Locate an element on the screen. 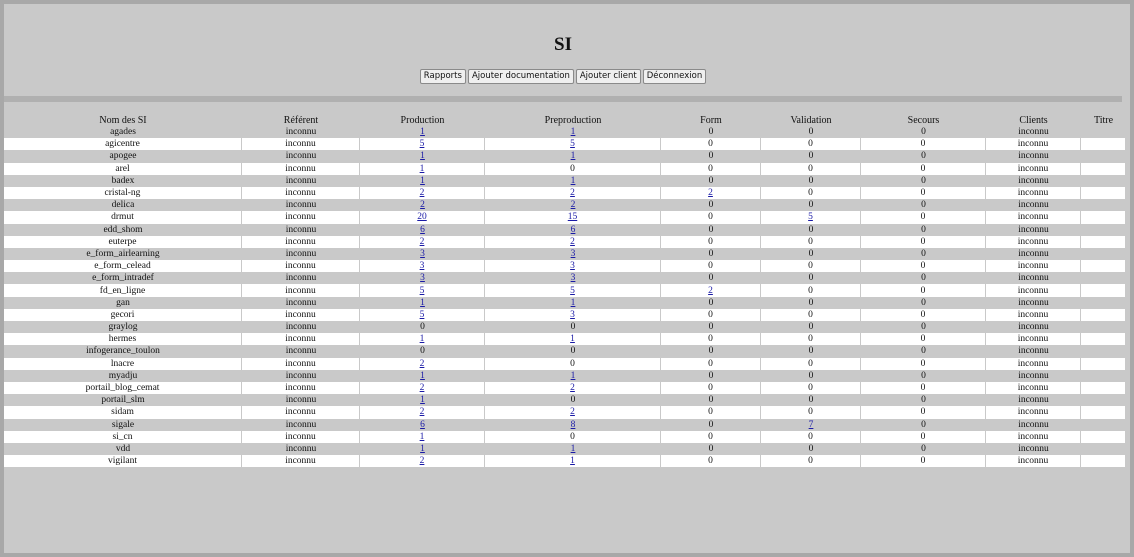  cell-form: 2 is located at coordinates (711, 290).